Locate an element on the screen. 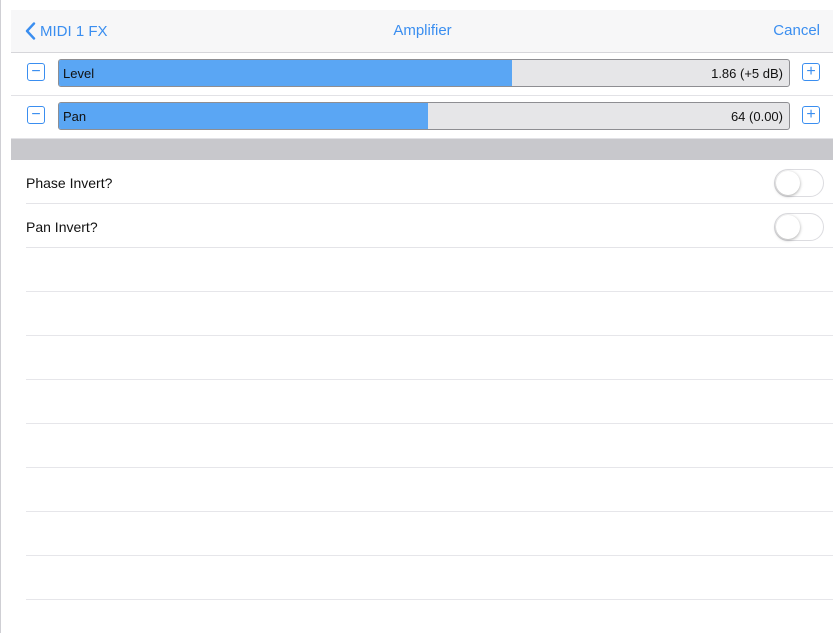 Image resolution: width=833 pixels, height=633 pixels. page-title: Amplifier is located at coordinates (422, 30).